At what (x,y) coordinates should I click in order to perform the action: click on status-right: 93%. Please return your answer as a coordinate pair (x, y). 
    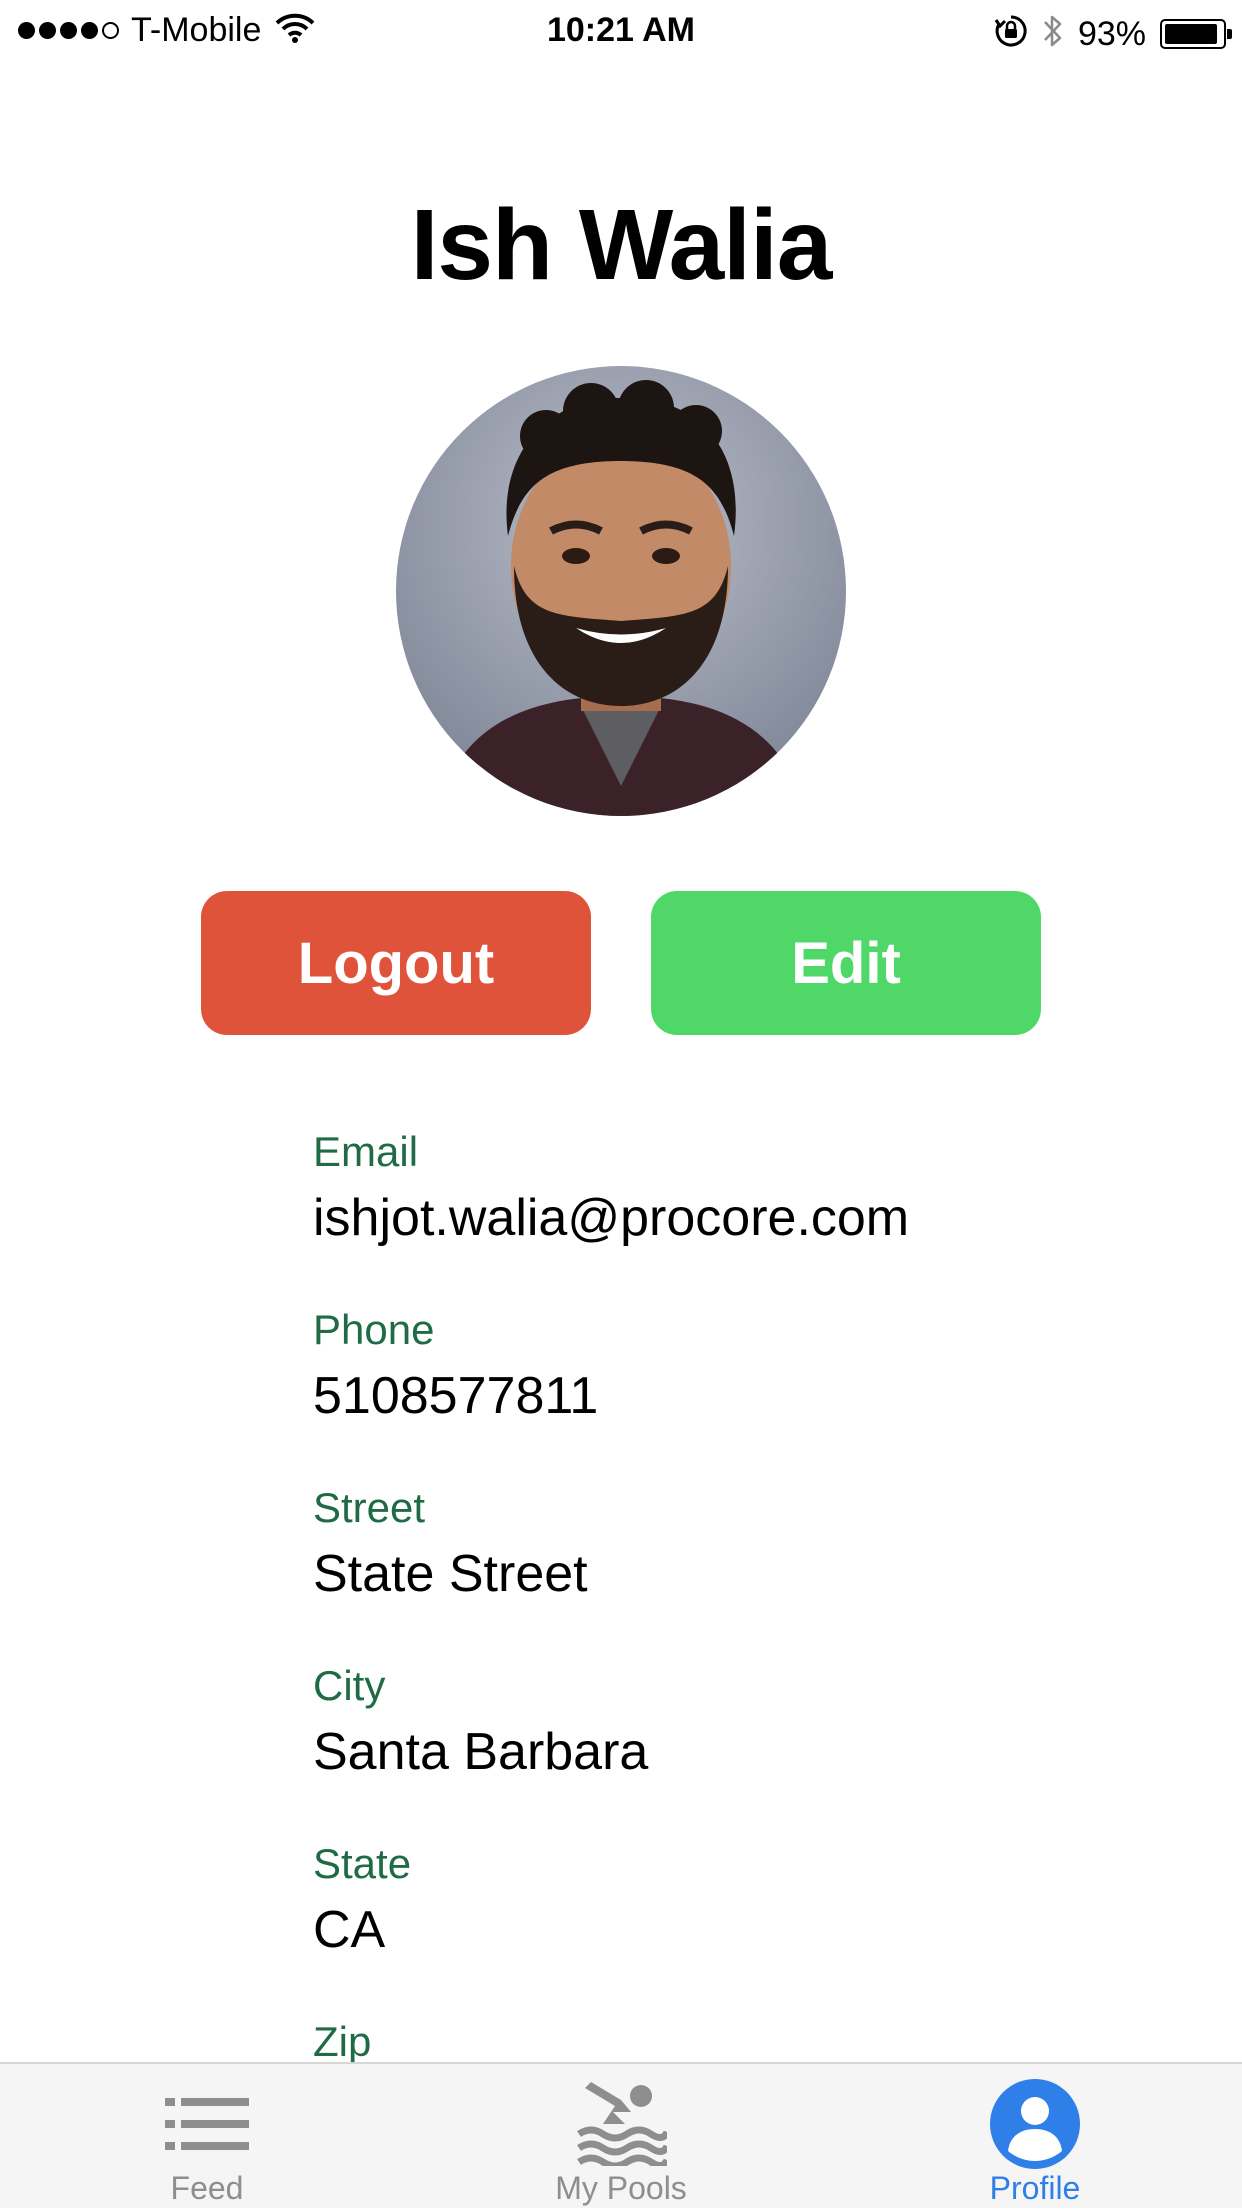
    Looking at the image, I should click on (1113, 33).